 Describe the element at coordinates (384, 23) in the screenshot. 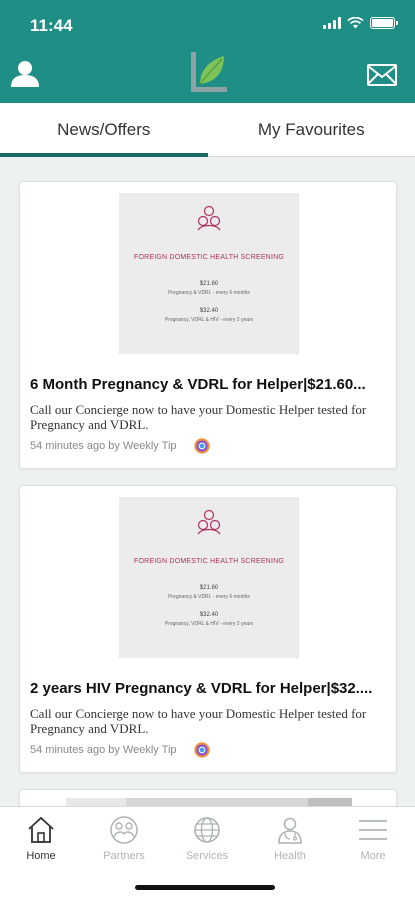

I see `battery-icon` at that location.